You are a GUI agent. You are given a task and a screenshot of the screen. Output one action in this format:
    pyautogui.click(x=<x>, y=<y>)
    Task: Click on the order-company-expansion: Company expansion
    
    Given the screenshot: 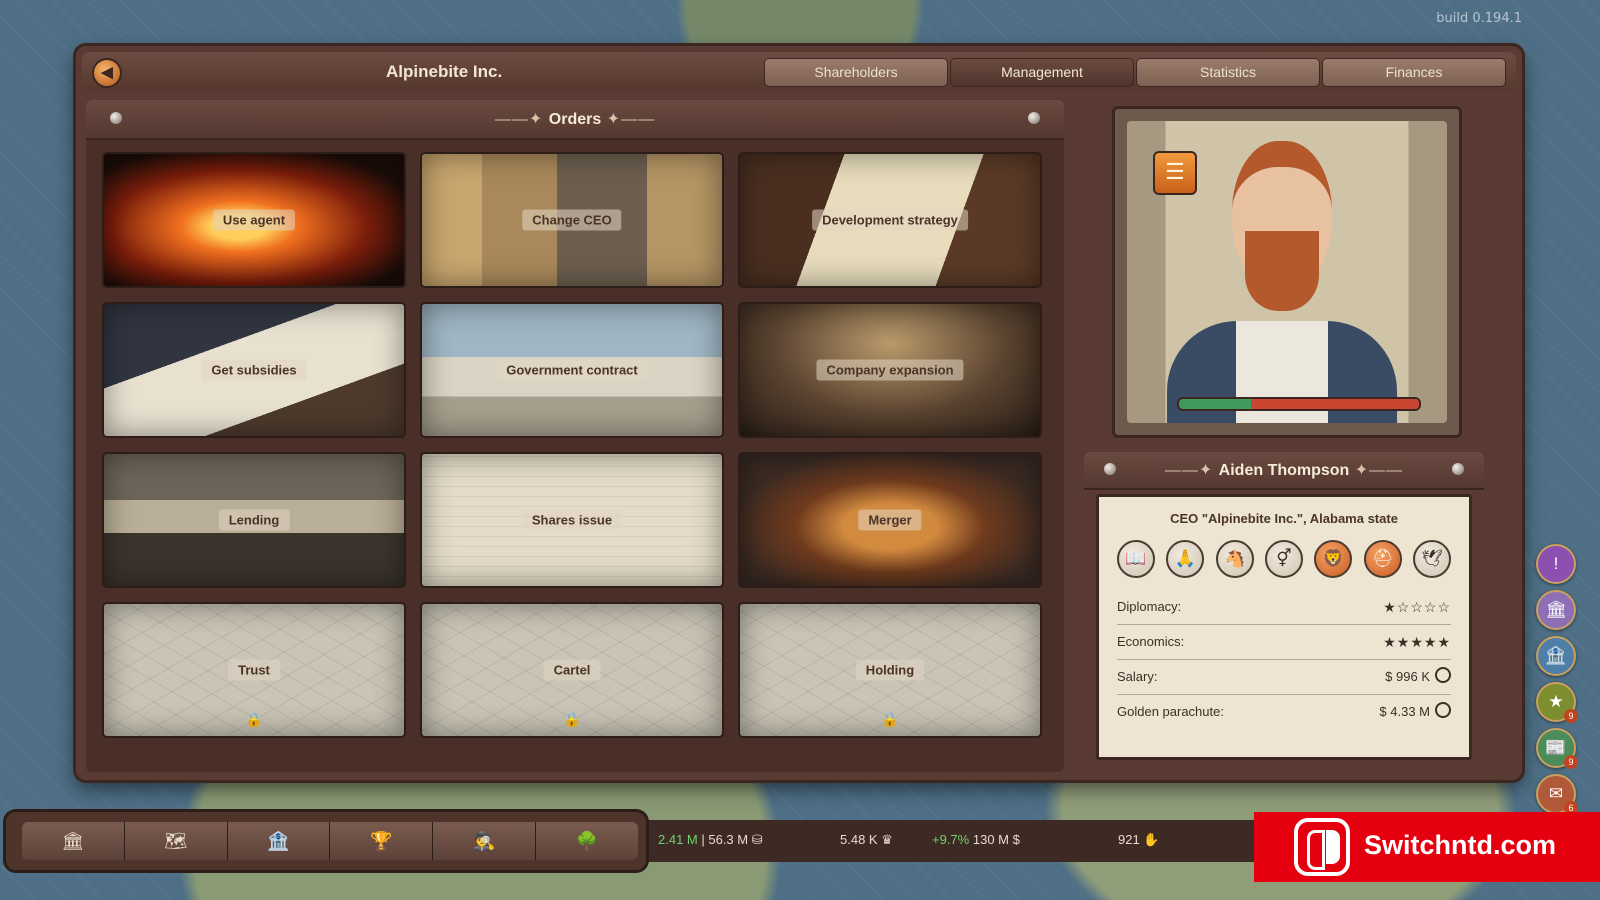 What is the action you would take?
    pyautogui.click(x=890, y=370)
    